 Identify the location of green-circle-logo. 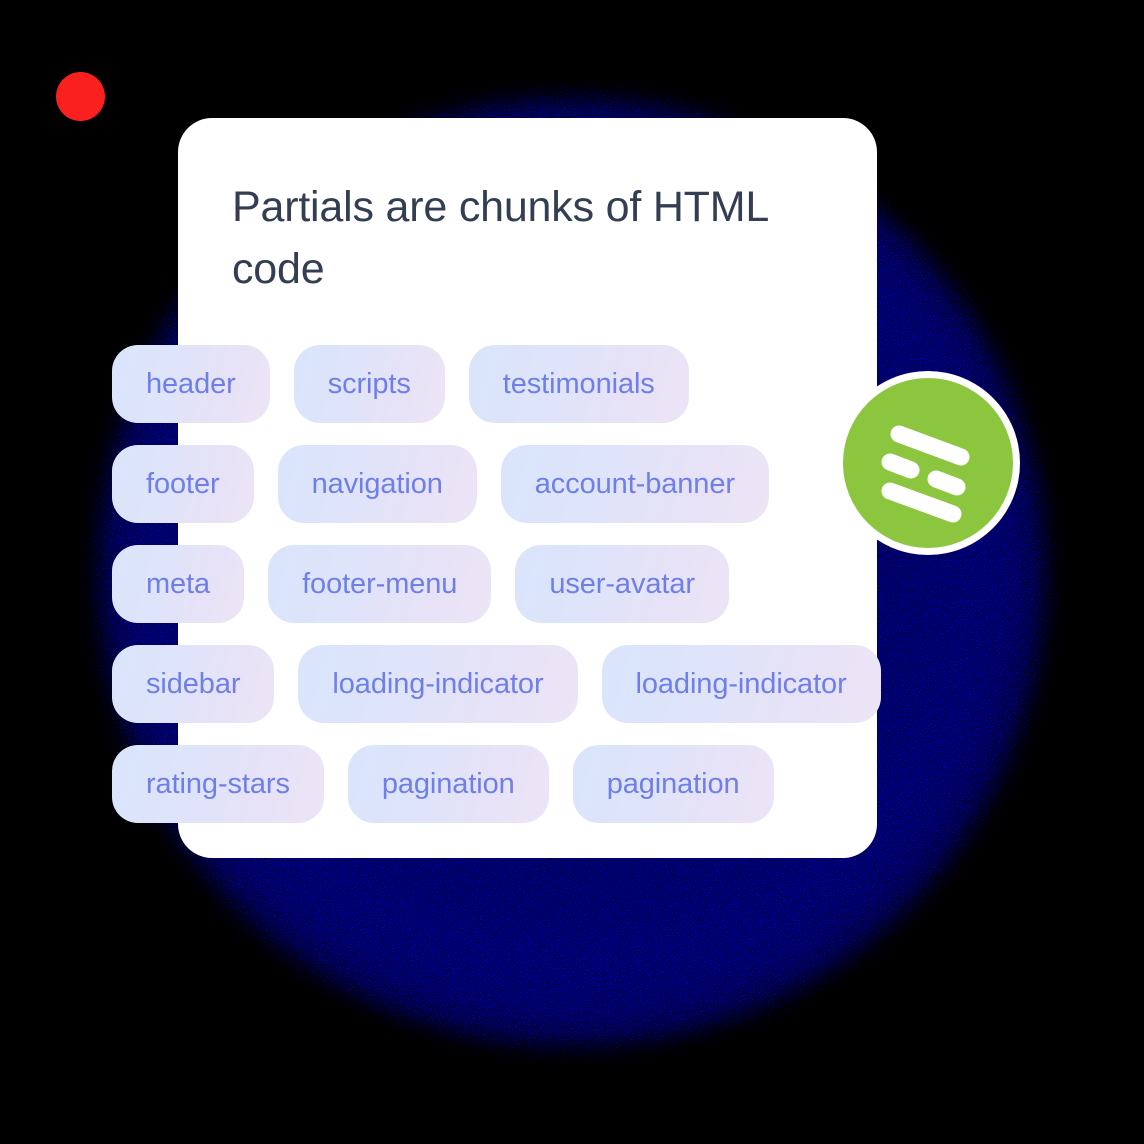
(928, 463).